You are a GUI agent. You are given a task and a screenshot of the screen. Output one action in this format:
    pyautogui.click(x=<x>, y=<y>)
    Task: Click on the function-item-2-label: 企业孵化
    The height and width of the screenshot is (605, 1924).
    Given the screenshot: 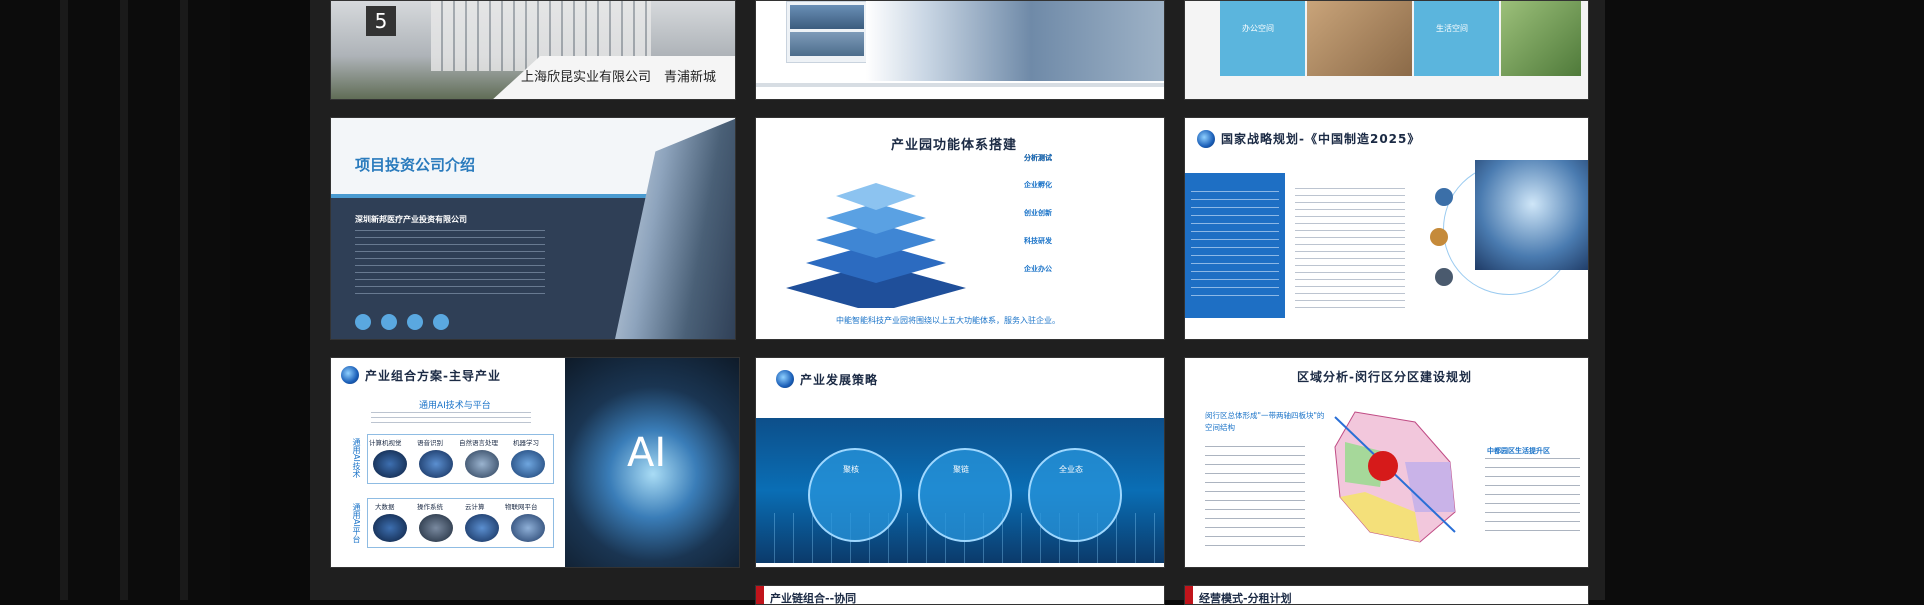 What is the action you would take?
    pyautogui.click(x=1038, y=185)
    